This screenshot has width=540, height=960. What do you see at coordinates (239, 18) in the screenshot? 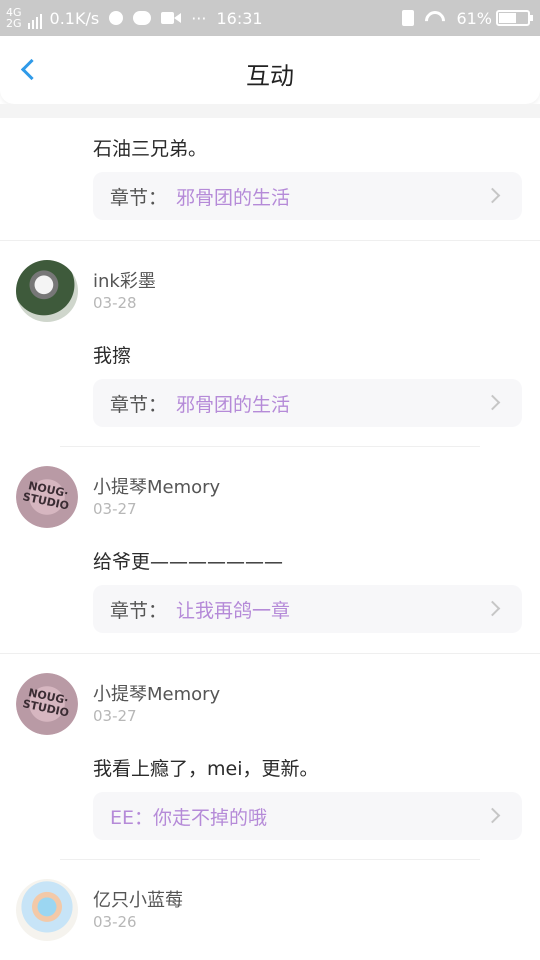
I see `clock: 16:31` at bounding box center [239, 18].